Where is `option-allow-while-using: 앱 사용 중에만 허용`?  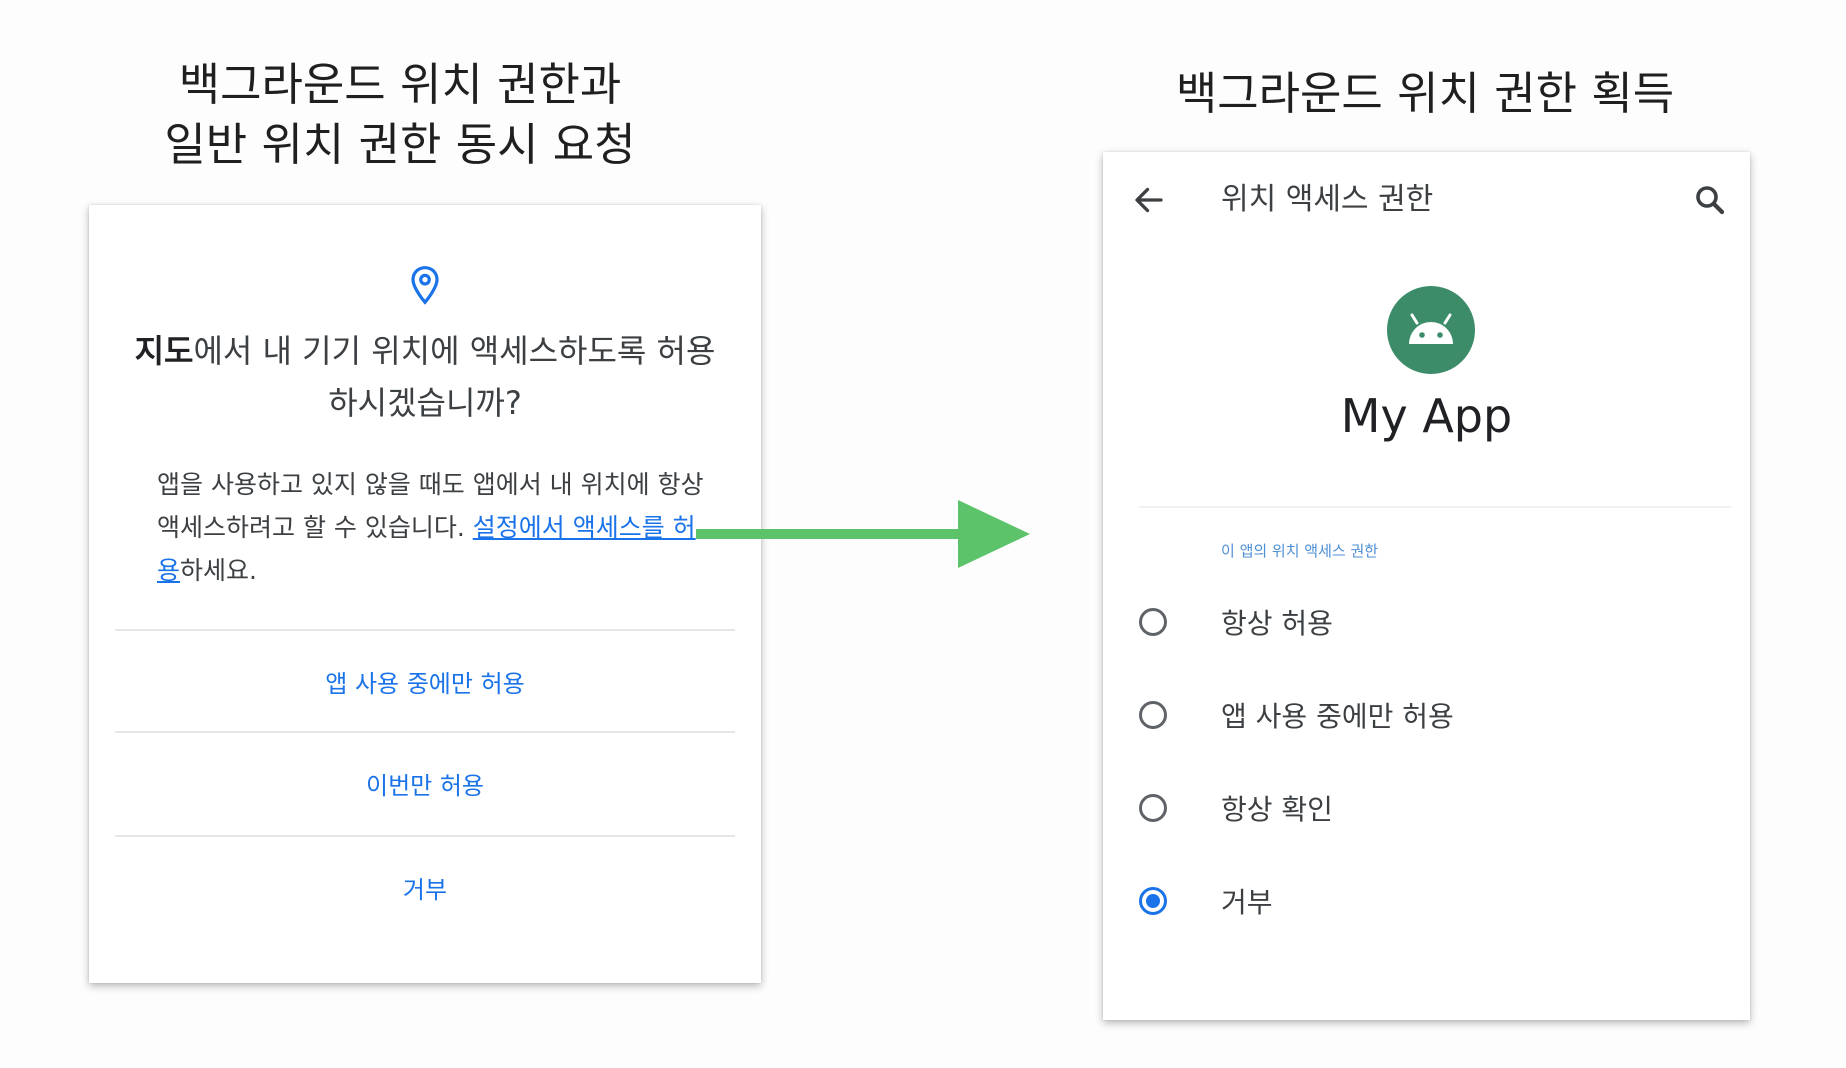 option-allow-while-using: 앱 사용 중에만 허용 is located at coordinates (1426, 715).